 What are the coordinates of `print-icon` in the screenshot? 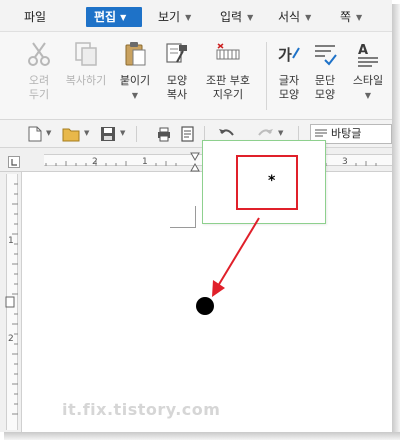 It's located at (164, 134).